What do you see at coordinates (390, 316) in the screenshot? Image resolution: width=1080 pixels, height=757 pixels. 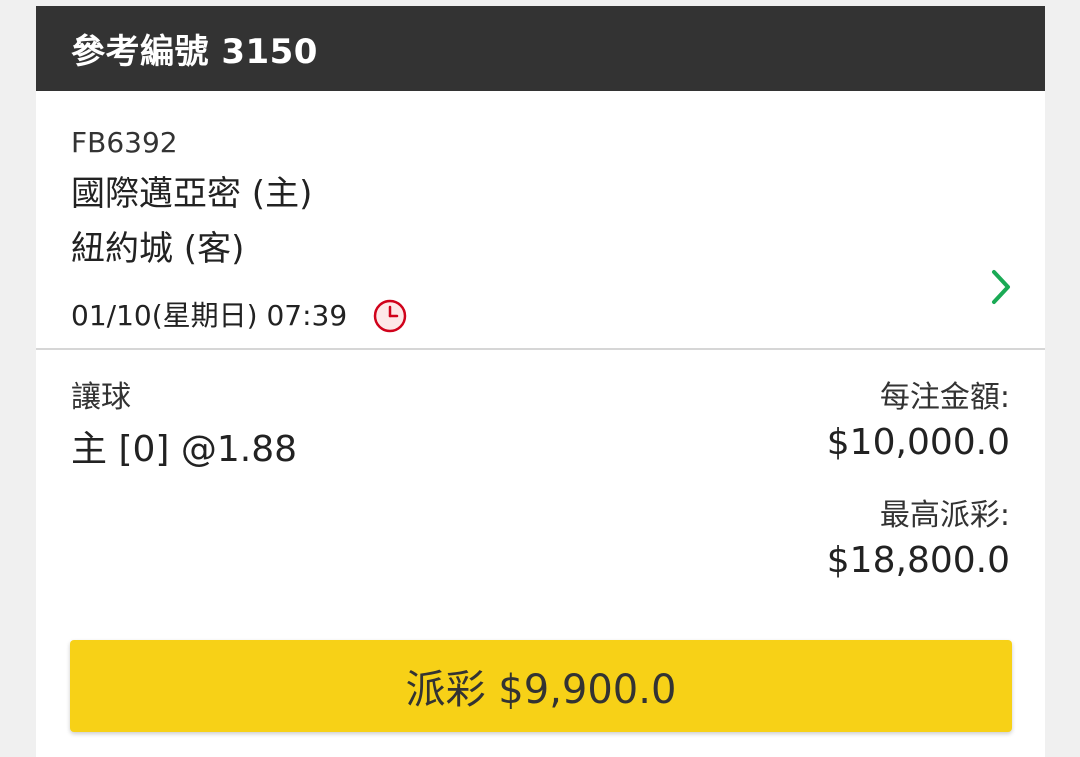 I see `clock-icon` at bounding box center [390, 316].